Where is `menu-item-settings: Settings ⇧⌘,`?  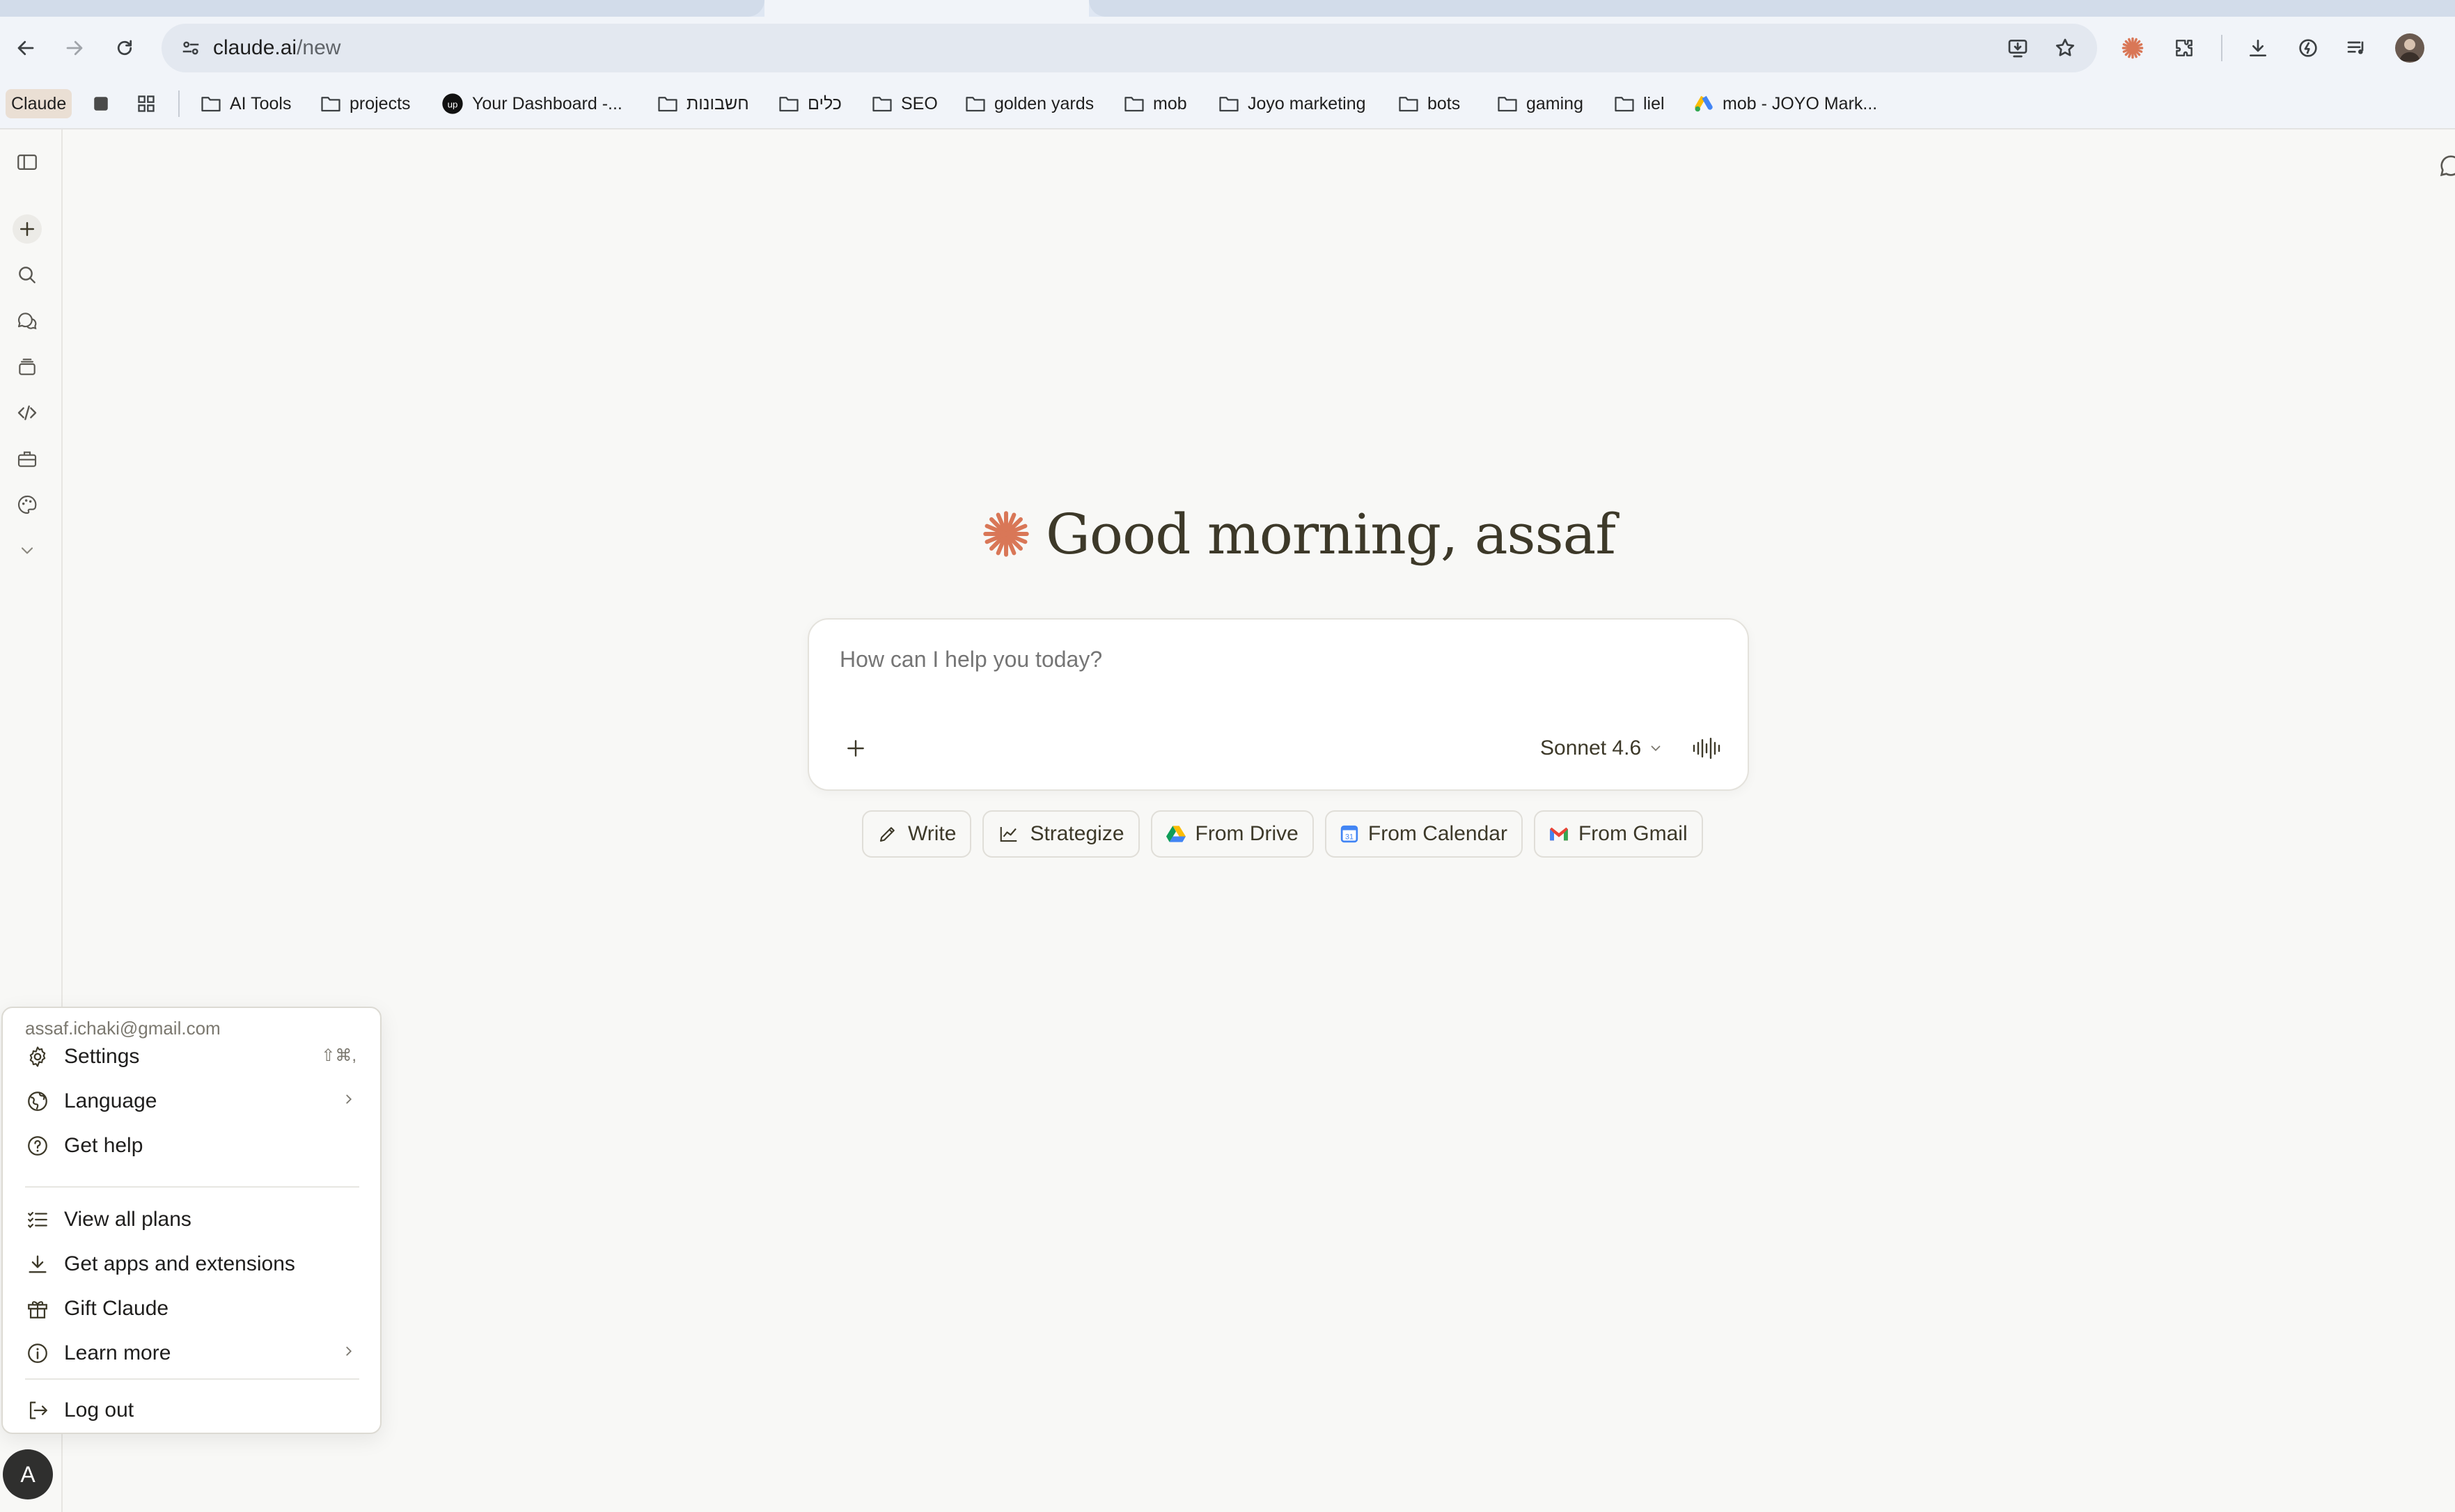 menu-item-settings: Settings ⇧⌘, is located at coordinates (192, 1057).